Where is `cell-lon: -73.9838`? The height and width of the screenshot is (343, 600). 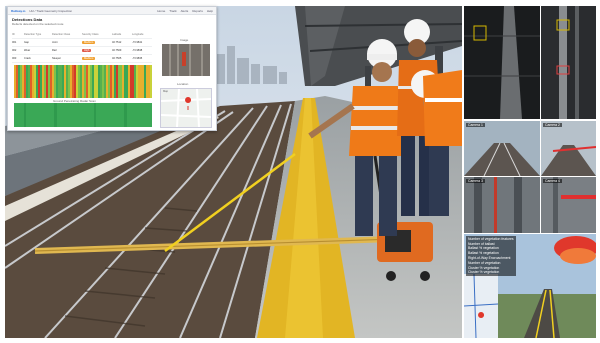 cell-lon: -73.9838 is located at coordinates (137, 50).